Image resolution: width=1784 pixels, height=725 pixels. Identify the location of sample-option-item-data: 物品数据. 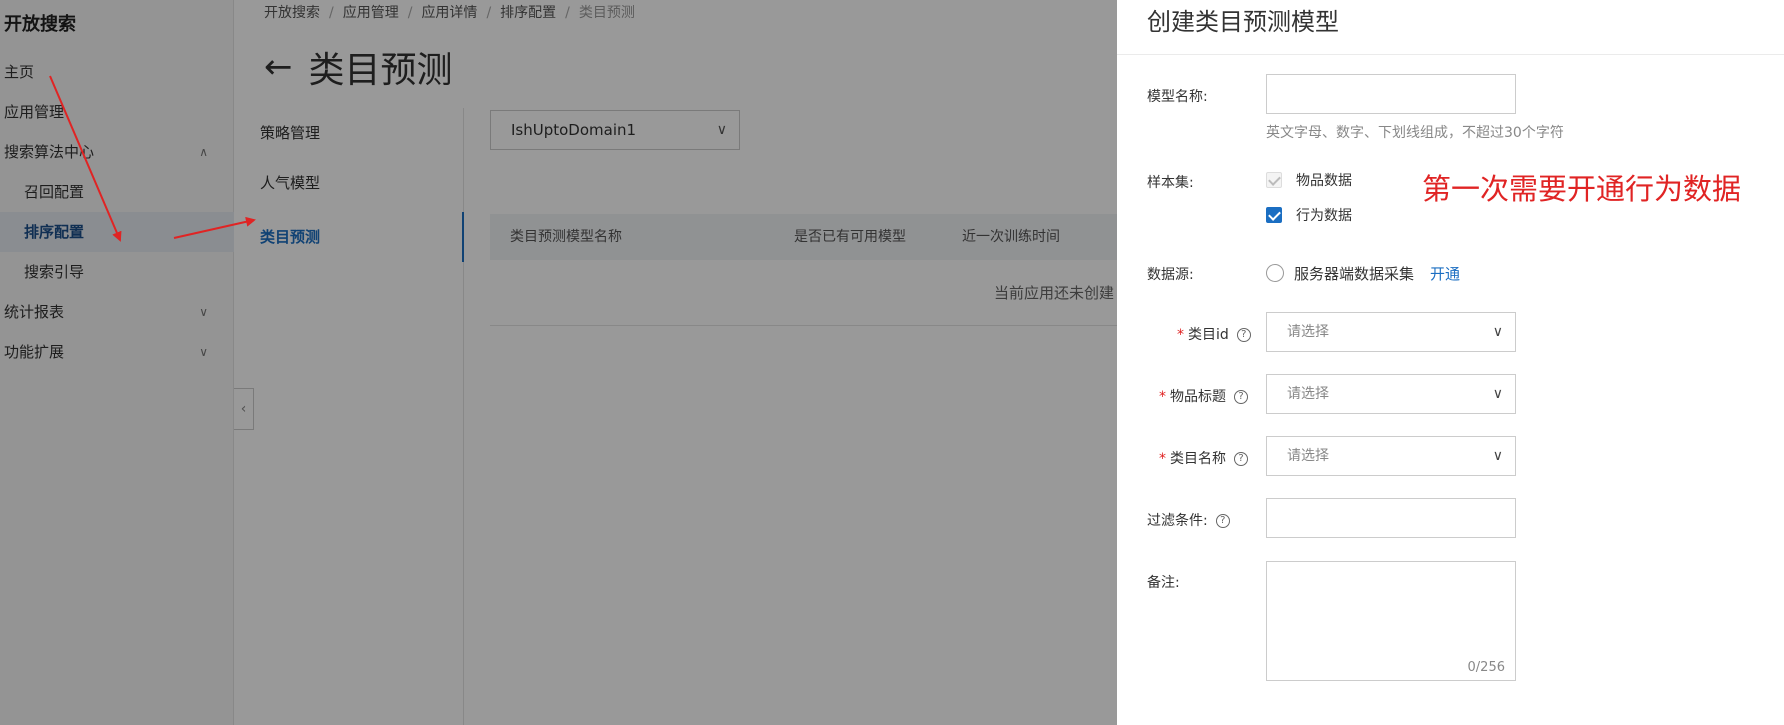
(1309, 180).